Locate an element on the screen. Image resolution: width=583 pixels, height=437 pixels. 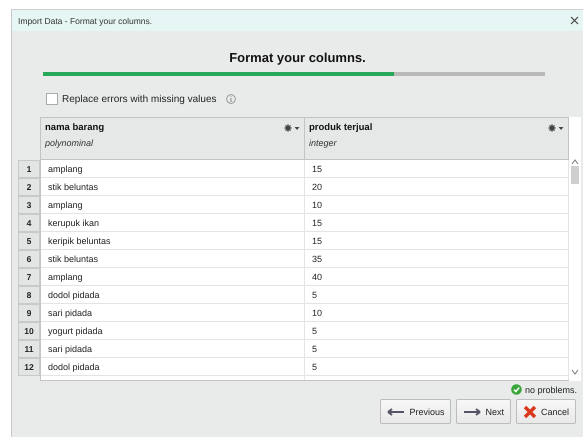
table-cell: 35 is located at coordinates (317, 259).